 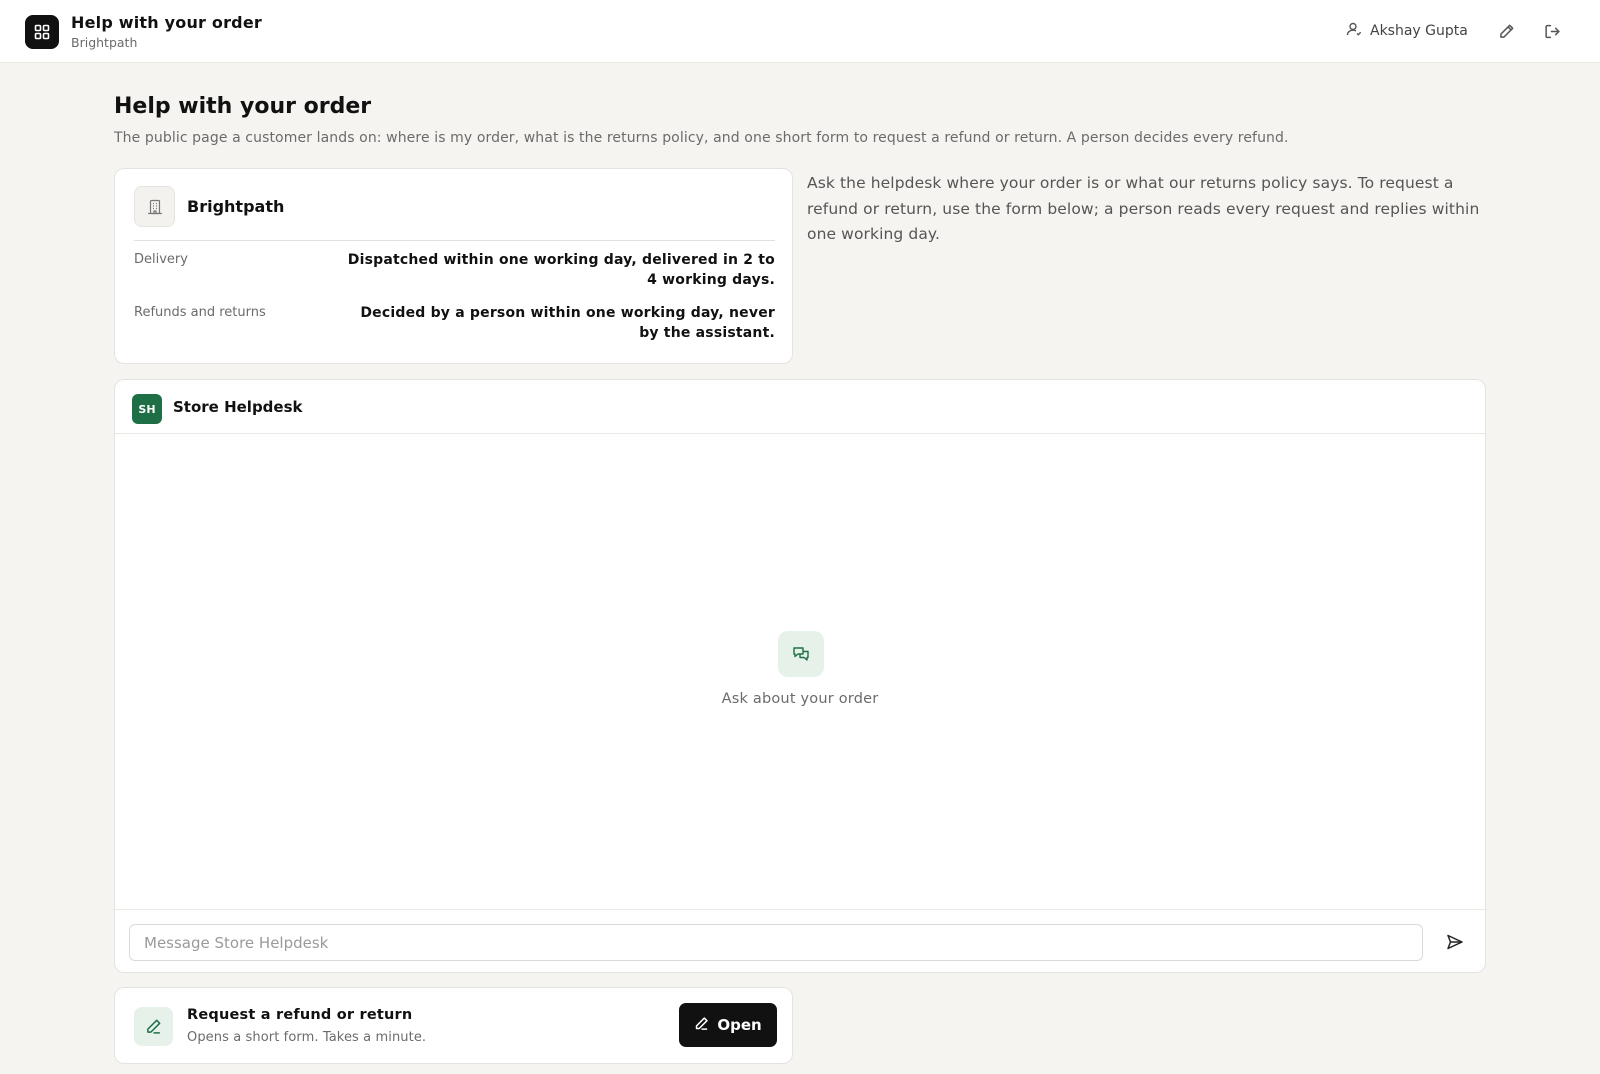 I want to click on bot-avatar: SH, so click(x=147, y=409).